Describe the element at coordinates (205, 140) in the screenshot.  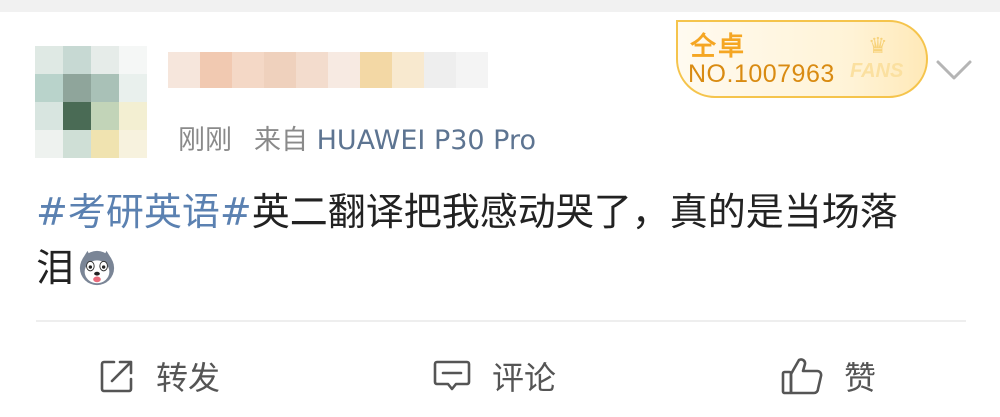
I see `post-time: 刚刚` at that location.